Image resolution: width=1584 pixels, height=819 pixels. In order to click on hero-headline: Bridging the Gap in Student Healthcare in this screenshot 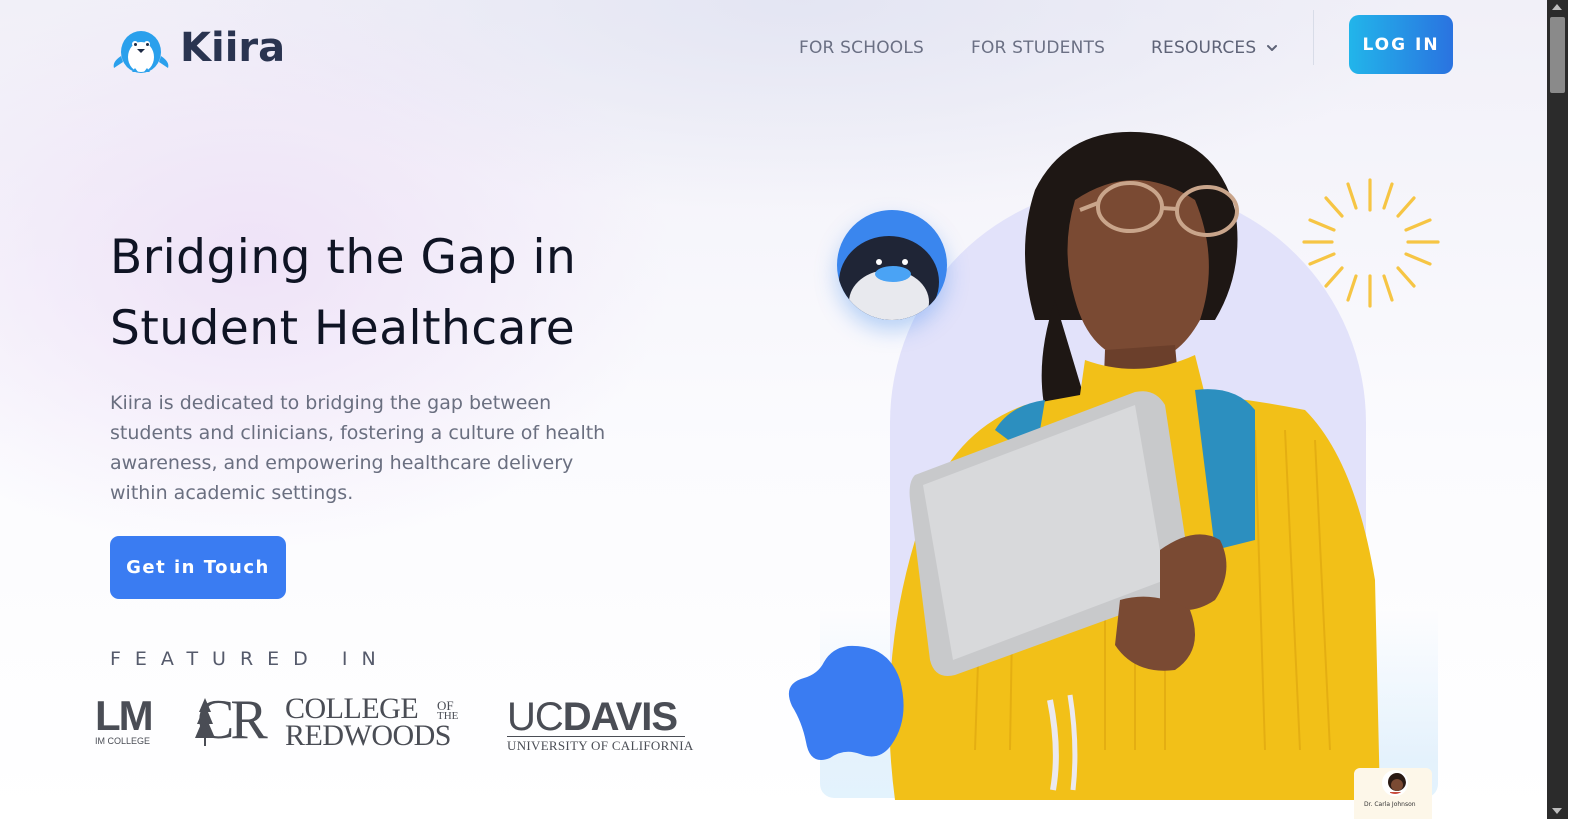, I will do `click(343, 293)`.